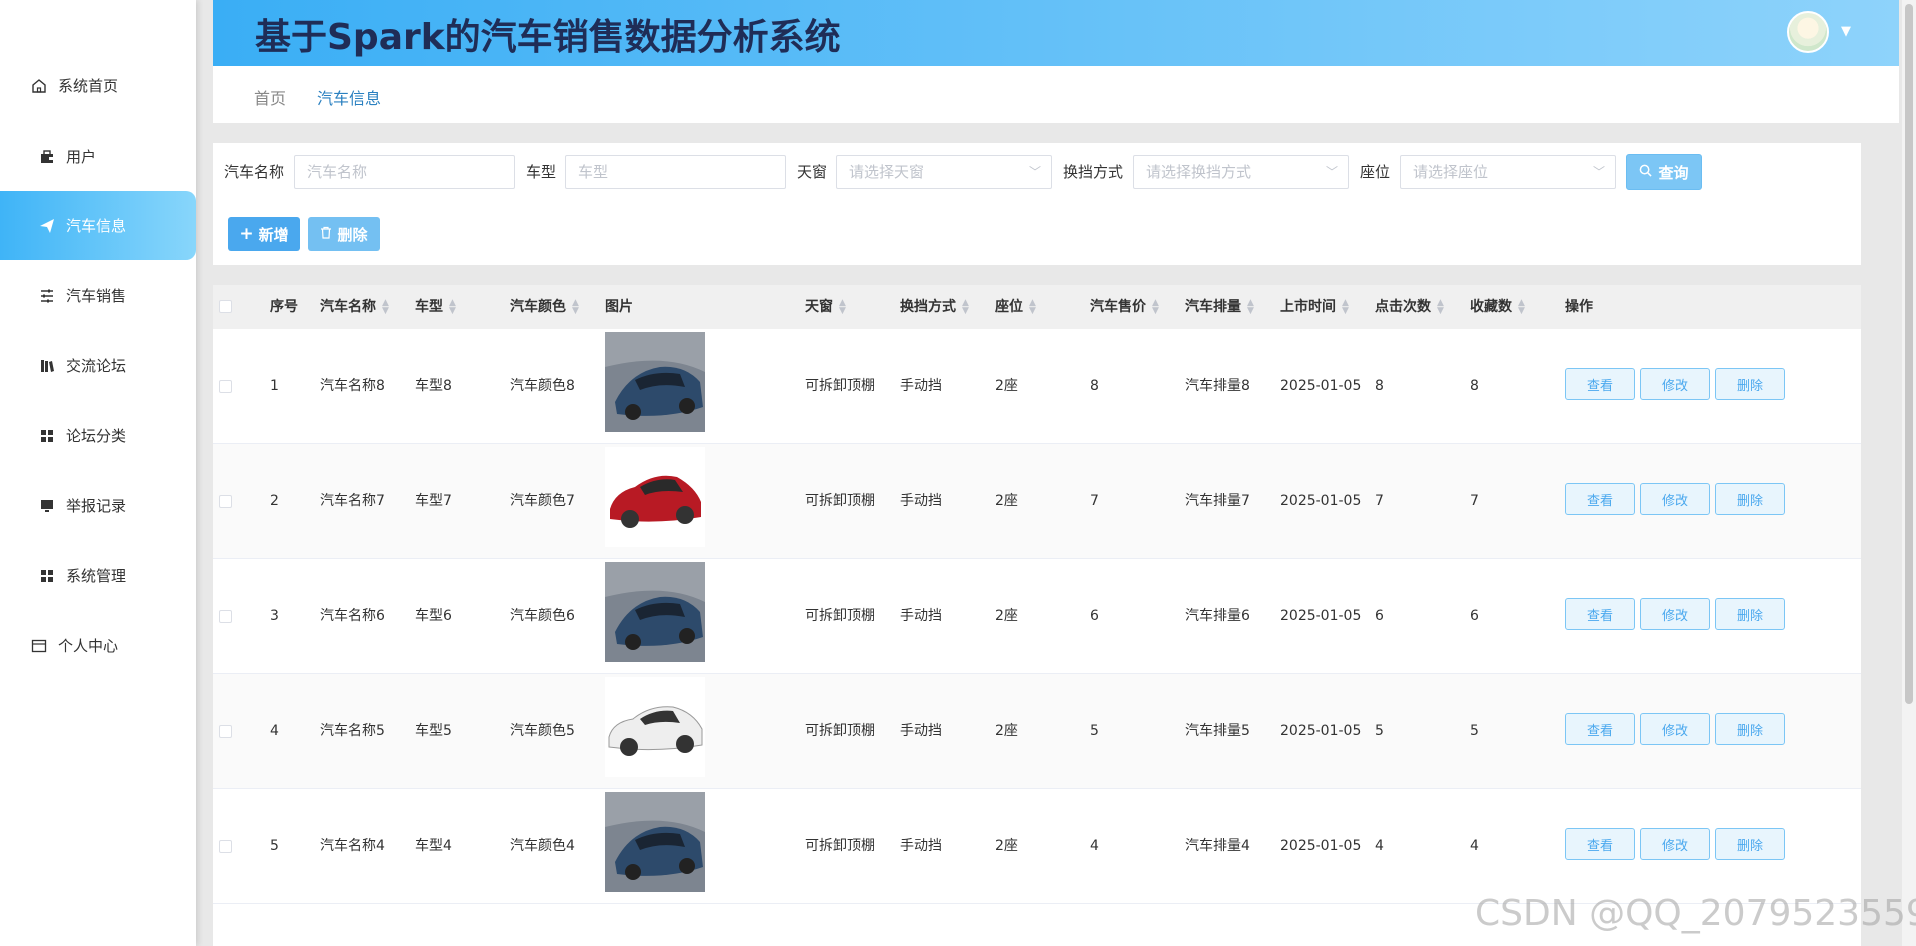 The image size is (1916, 946). I want to click on trash-icon, so click(326, 234).